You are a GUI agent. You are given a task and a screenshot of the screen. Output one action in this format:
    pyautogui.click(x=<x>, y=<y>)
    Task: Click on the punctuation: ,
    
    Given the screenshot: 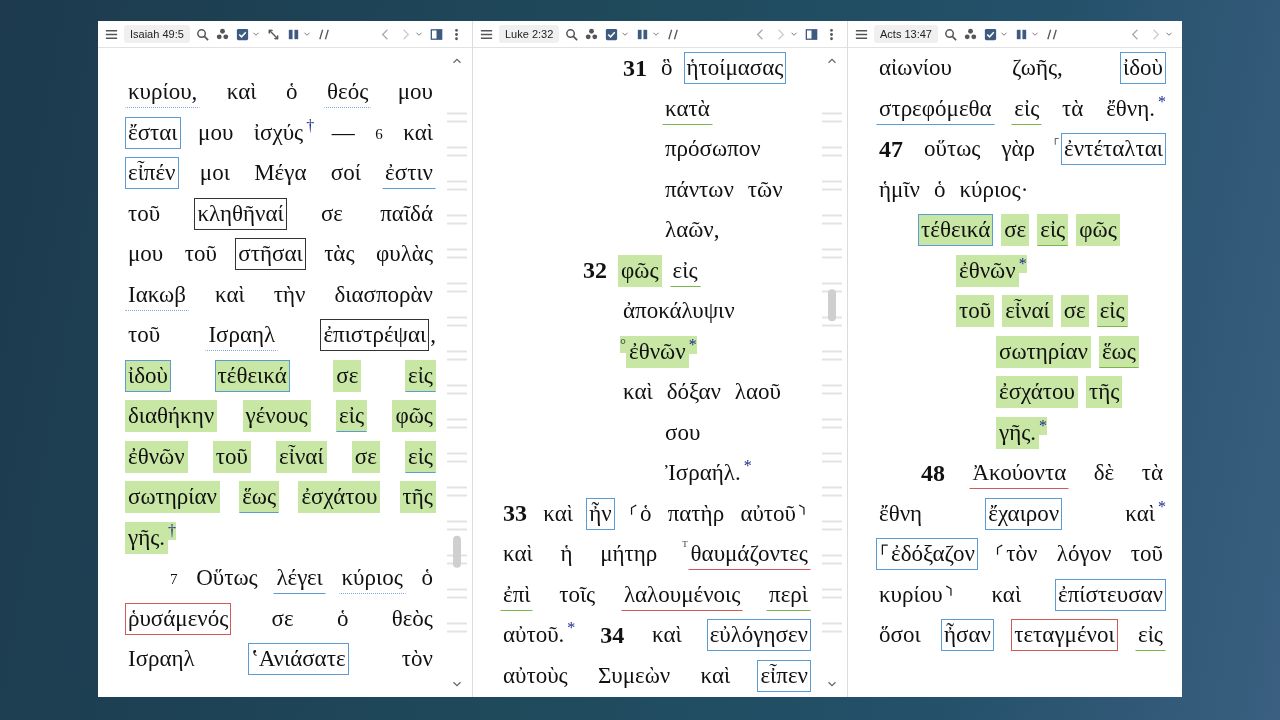 What is the action you would take?
    pyautogui.click(x=433, y=335)
    